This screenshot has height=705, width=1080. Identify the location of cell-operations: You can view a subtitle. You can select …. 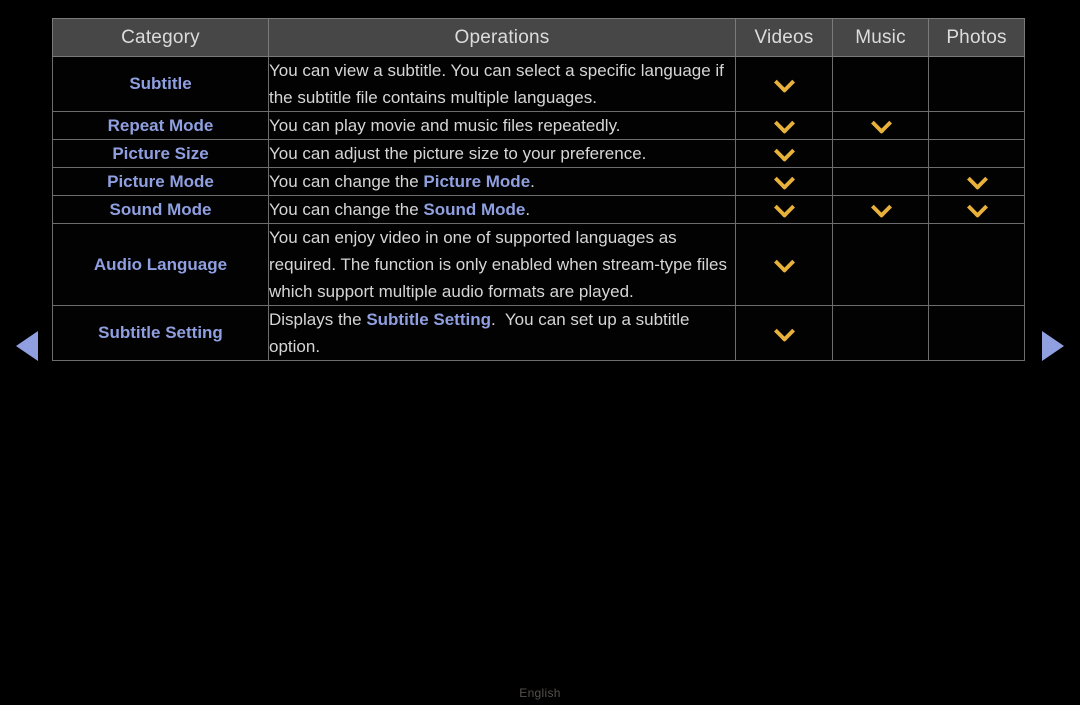
(502, 84).